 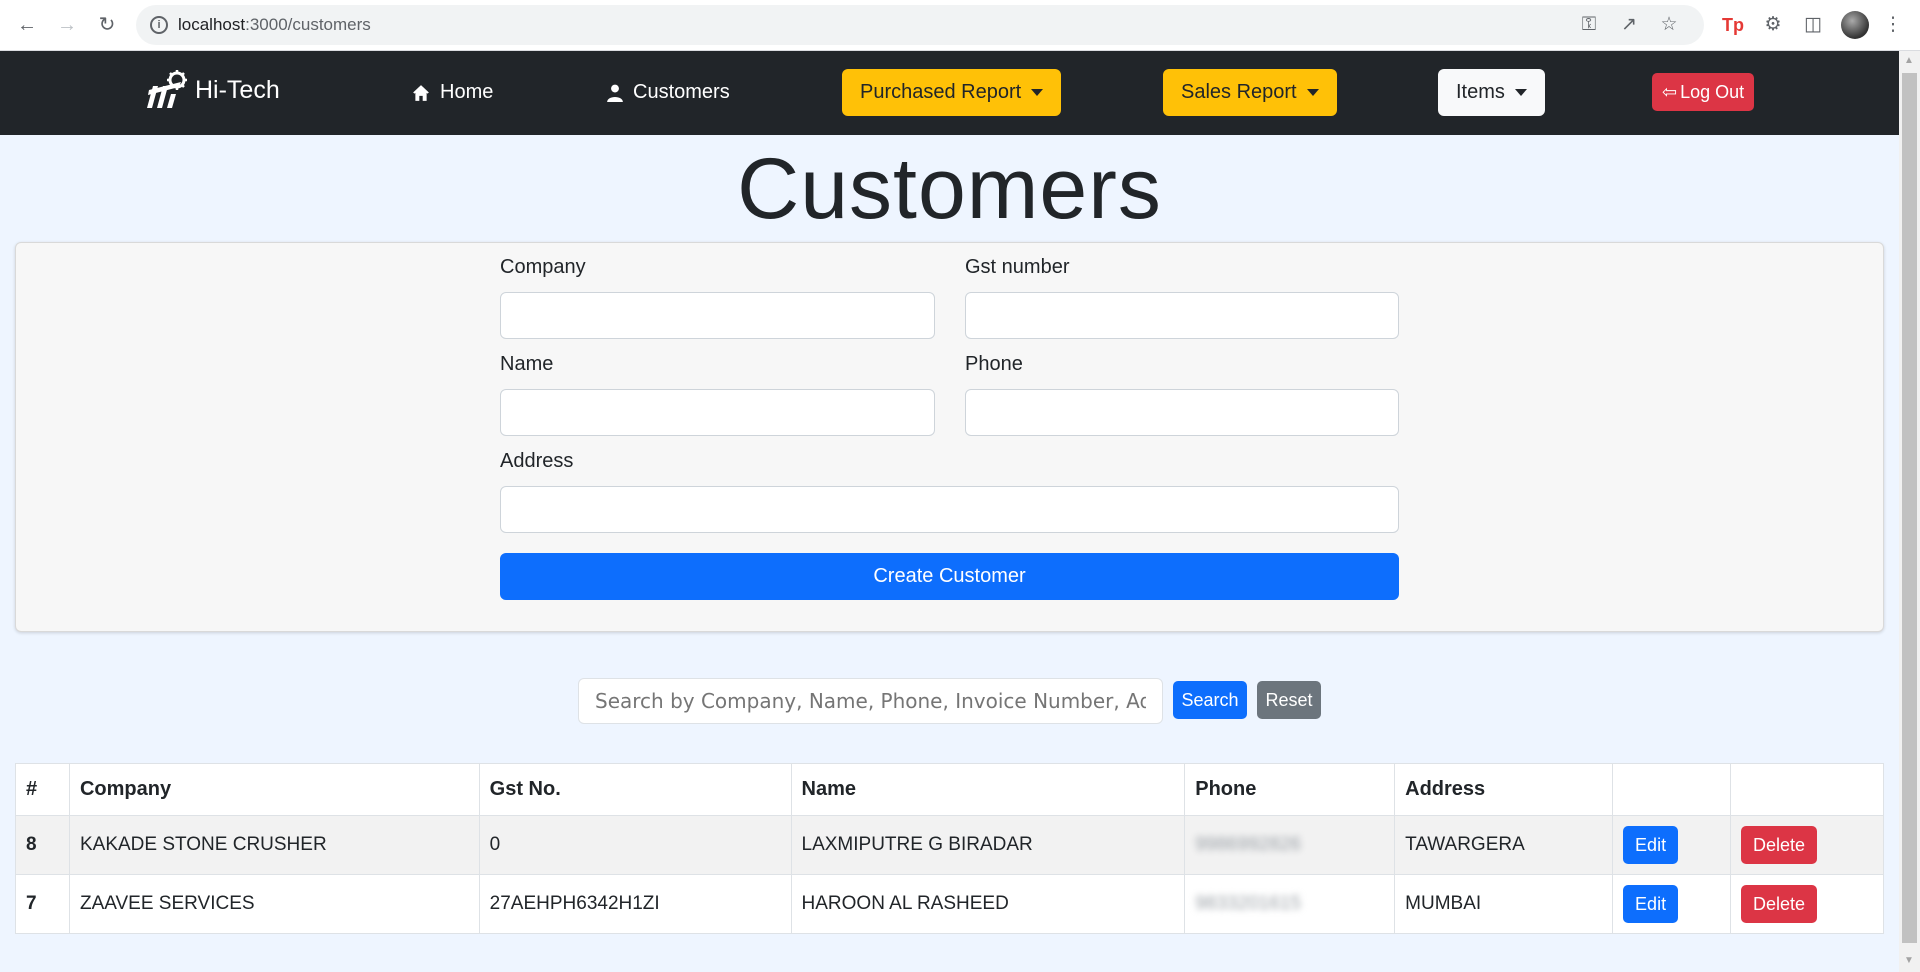 I want to click on brand-name: Hi-Tech, so click(x=237, y=89).